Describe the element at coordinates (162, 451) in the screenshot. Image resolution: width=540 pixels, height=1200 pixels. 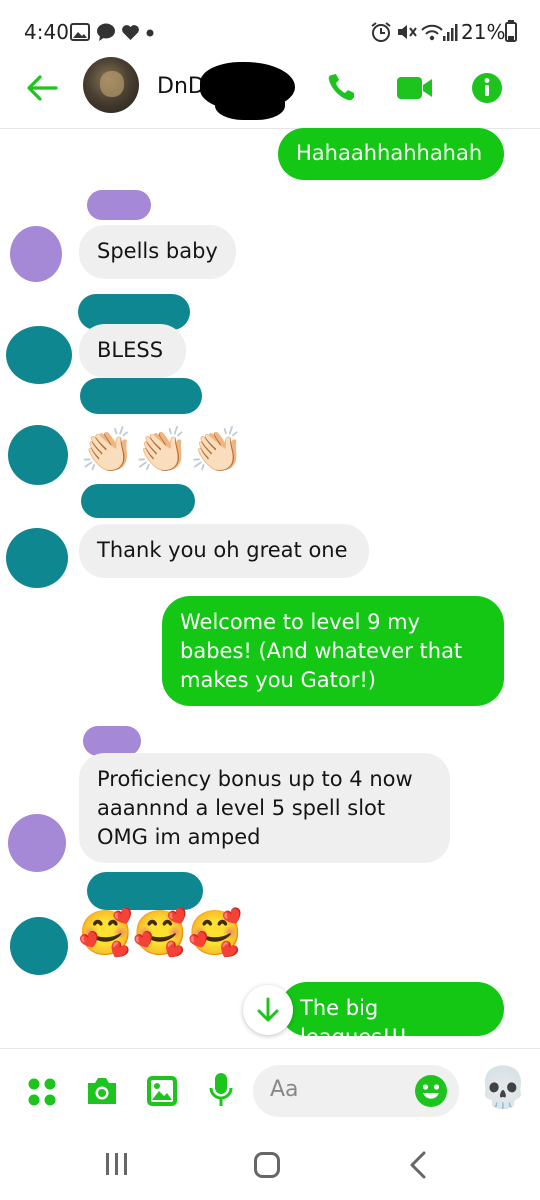
I see `emoji-message: 👏🏻👏🏻👏🏻` at that location.